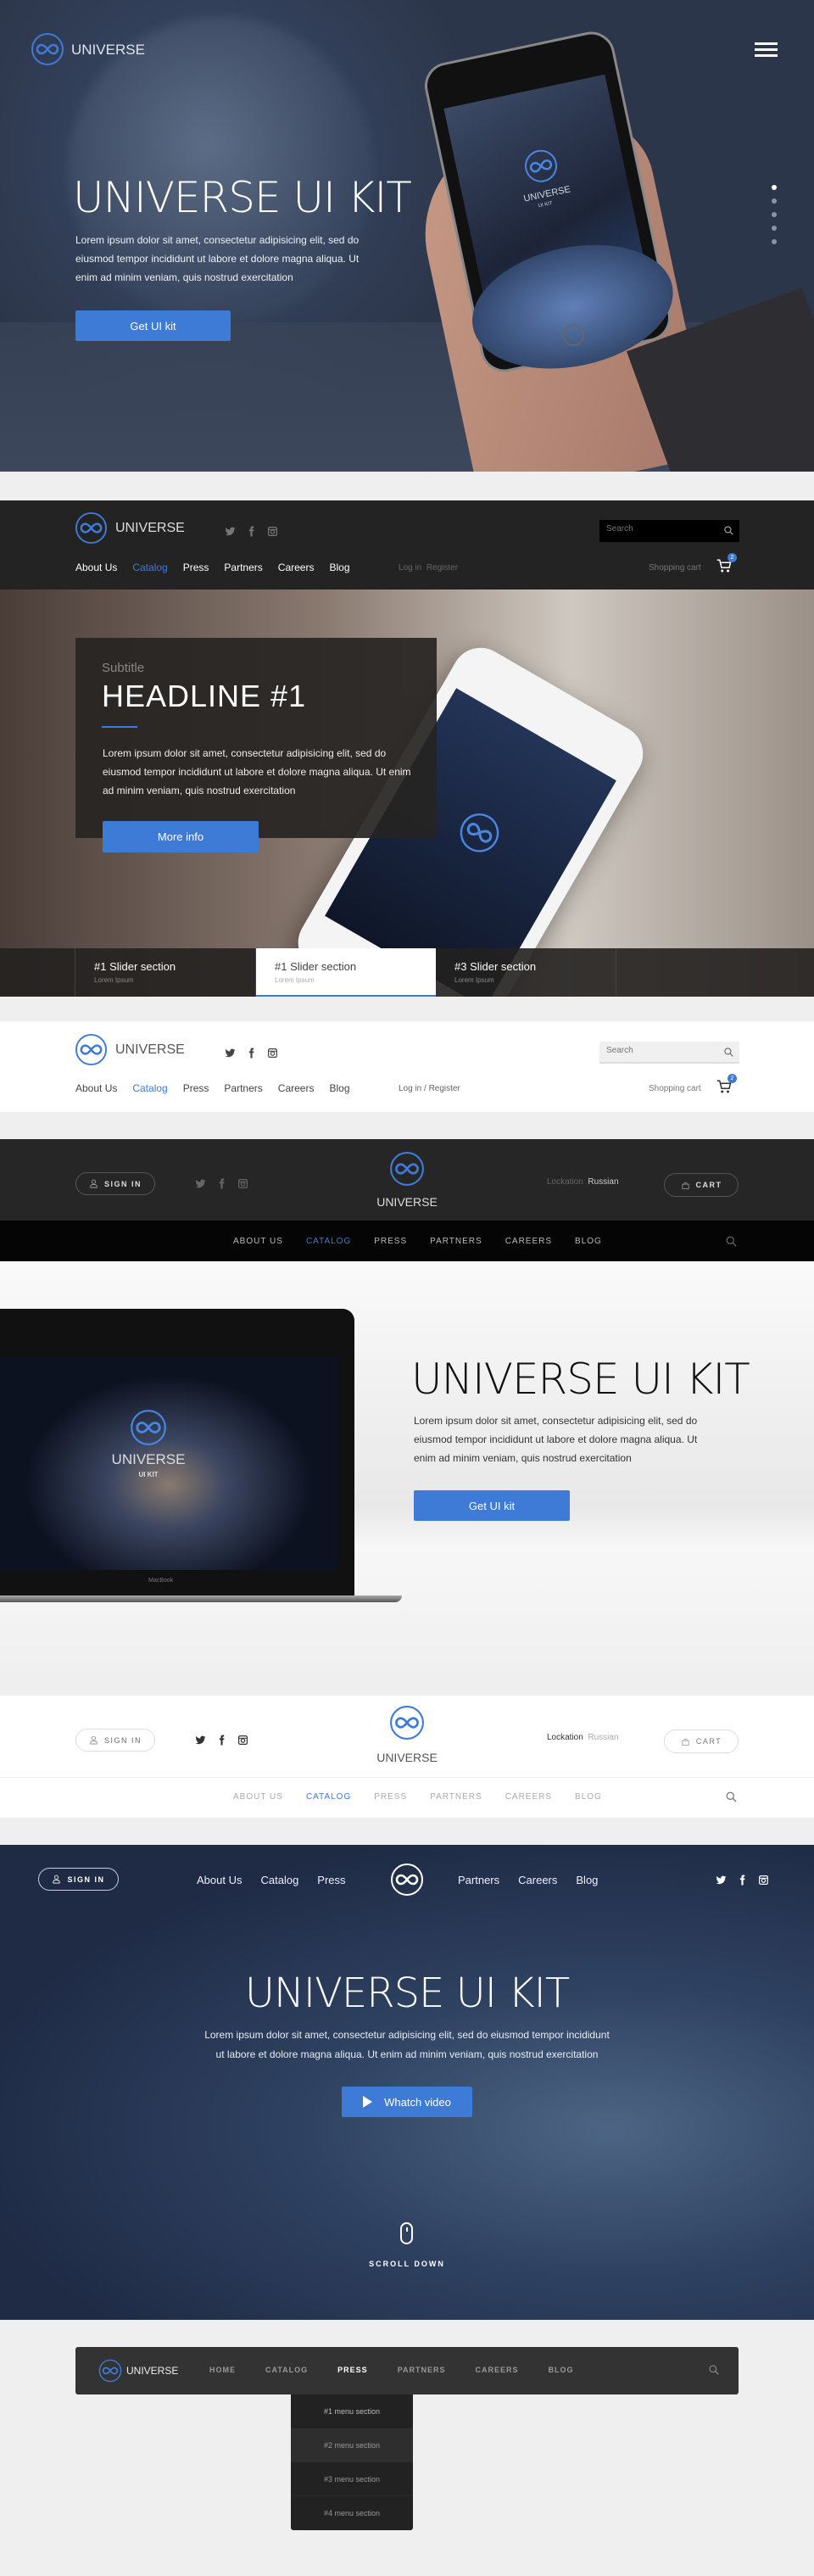 This screenshot has width=814, height=2576. I want to click on slider-tab: #3 Slider section Lorem Ipsum, so click(526, 972).